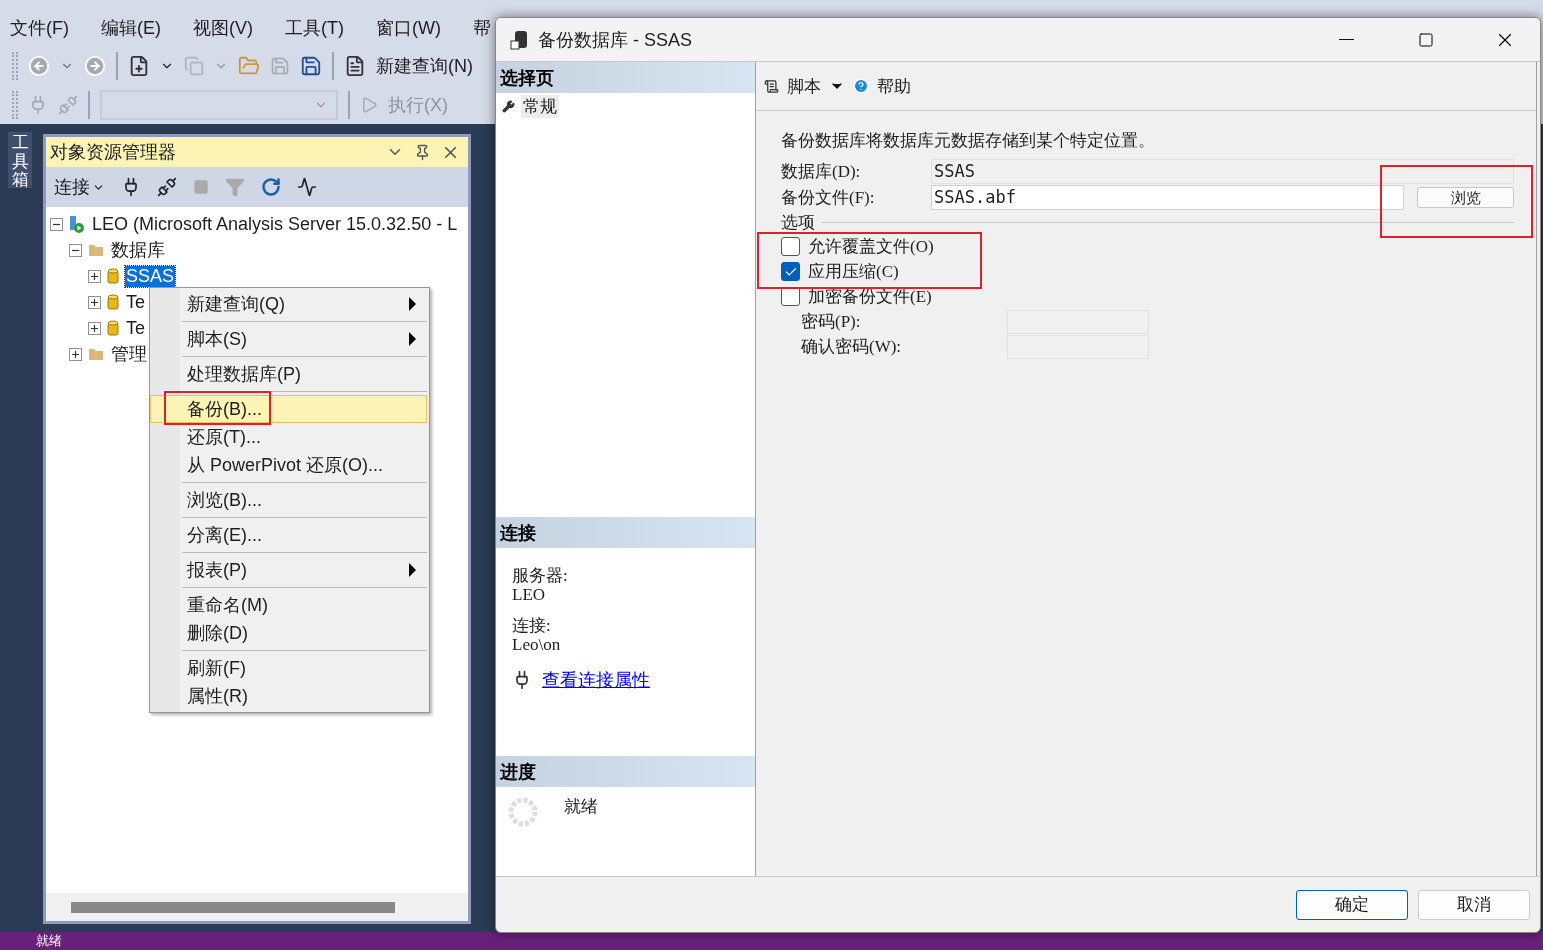  I want to click on database-field: SSAS, so click(1222, 171).